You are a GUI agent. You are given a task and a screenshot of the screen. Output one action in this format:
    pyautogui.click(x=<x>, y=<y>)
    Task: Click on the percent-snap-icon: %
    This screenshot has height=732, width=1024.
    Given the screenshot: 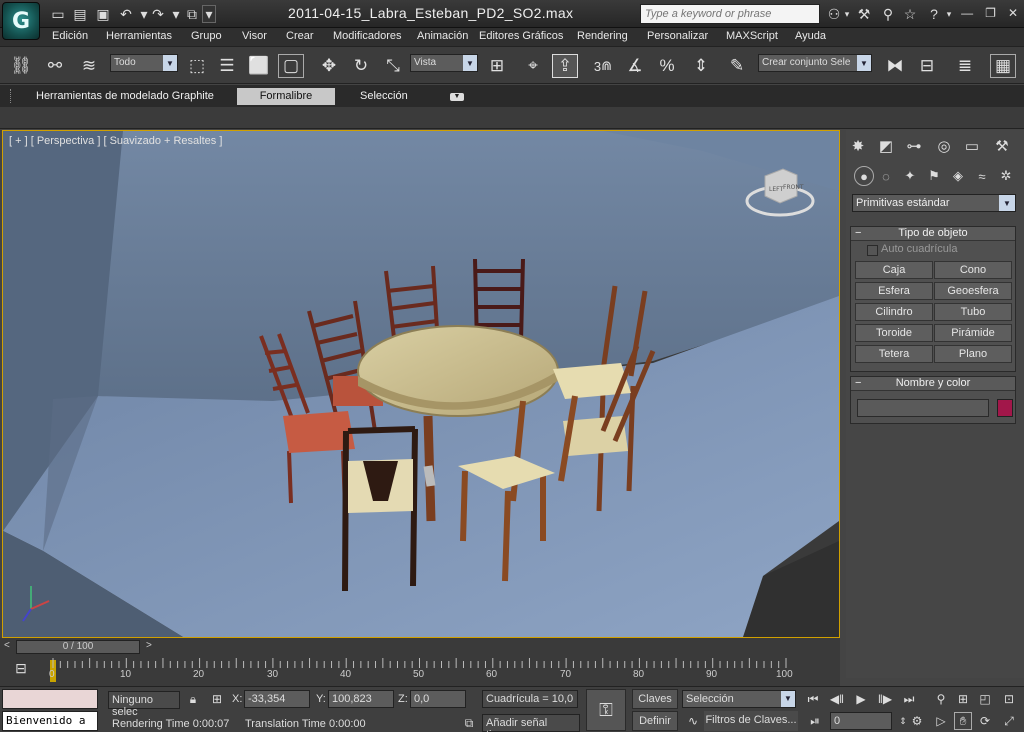 What is the action you would take?
    pyautogui.click(x=667, y=66)
    